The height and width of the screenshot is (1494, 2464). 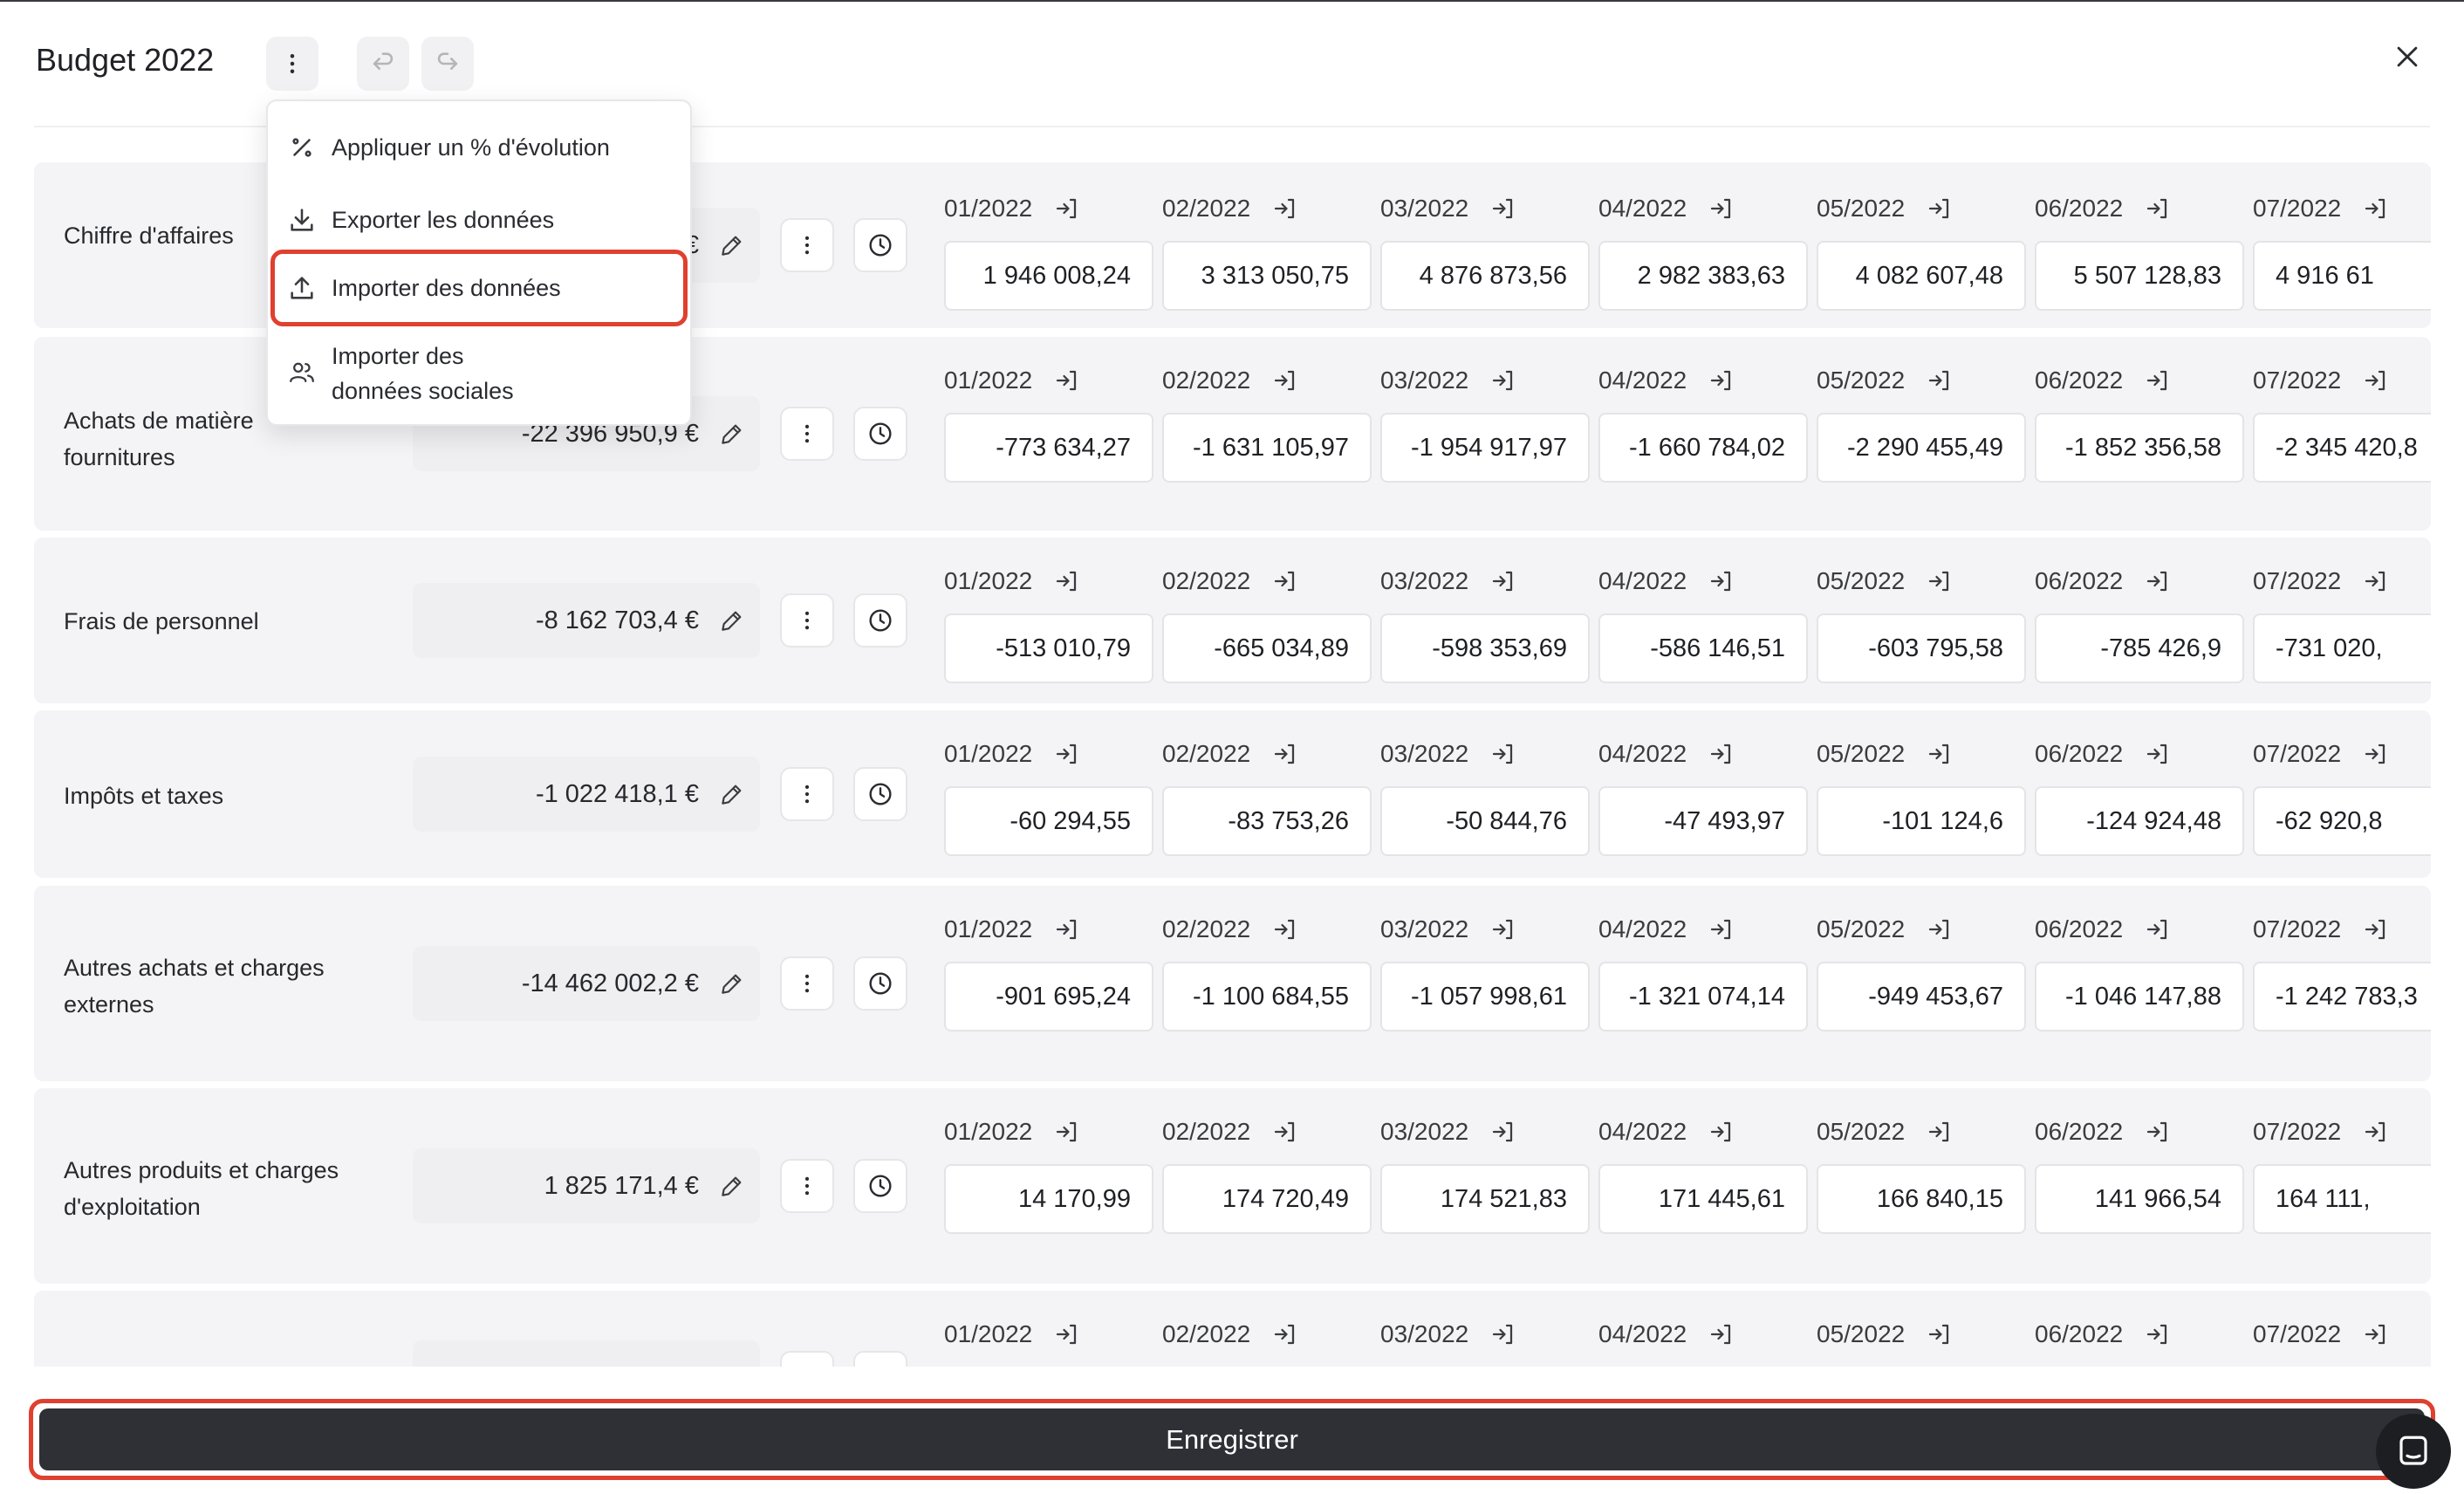 I want to click on month-value-input: 3 313 050,75, so click(x=1267, y=276).